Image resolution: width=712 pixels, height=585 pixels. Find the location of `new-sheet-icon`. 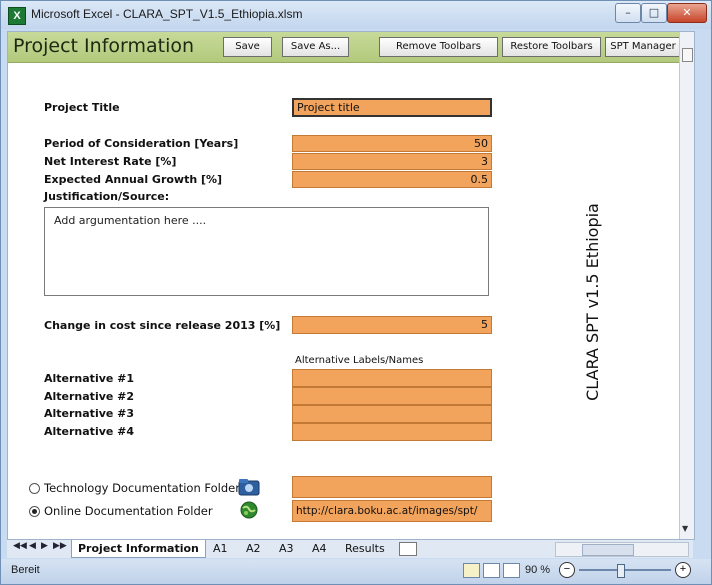

new-sheet-icon is located at coordinates (408, 549).